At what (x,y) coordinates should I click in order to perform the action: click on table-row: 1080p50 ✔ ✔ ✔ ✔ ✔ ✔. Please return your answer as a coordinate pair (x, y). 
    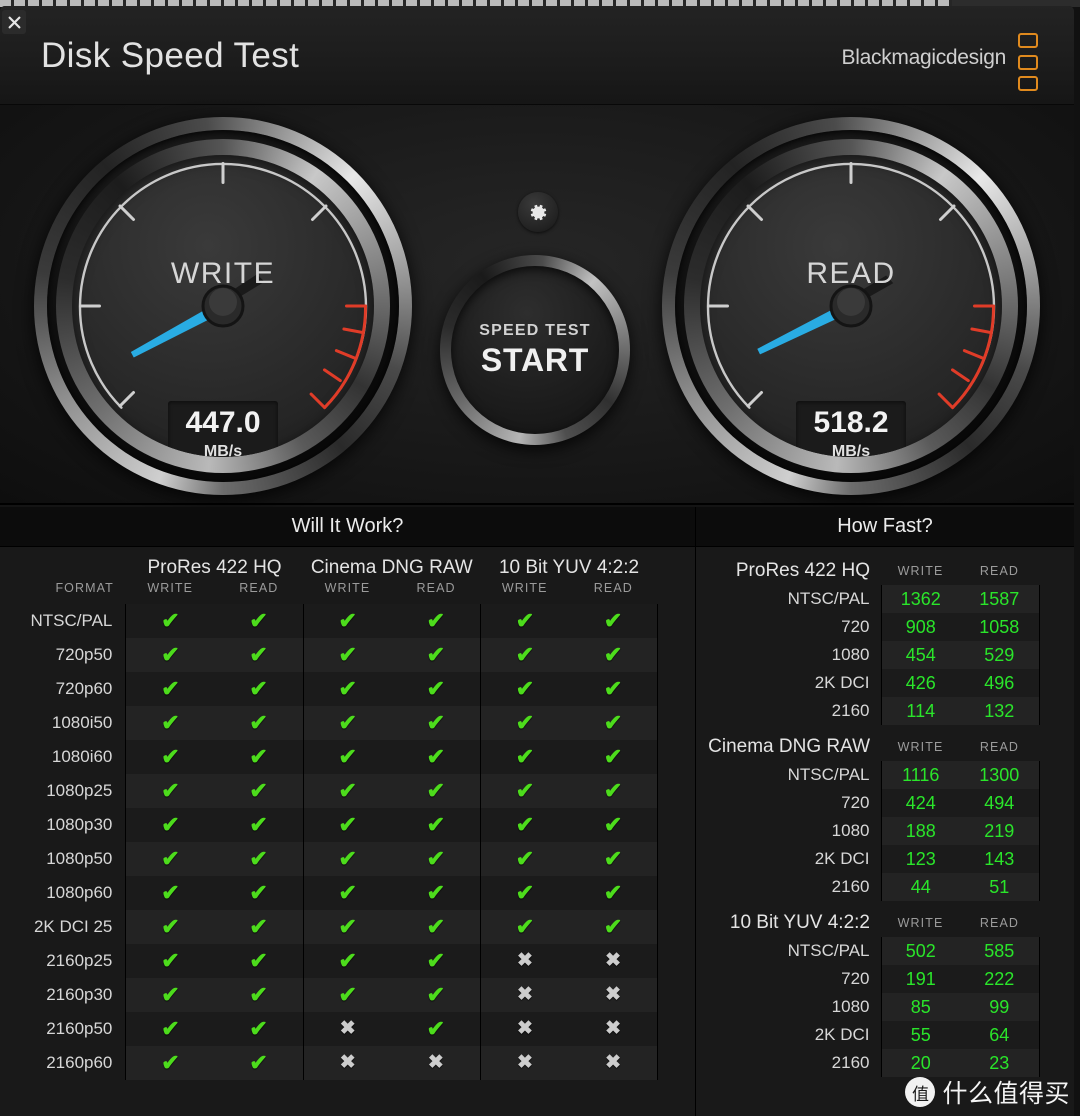
    Looking at the image, I should click on (347, 859).